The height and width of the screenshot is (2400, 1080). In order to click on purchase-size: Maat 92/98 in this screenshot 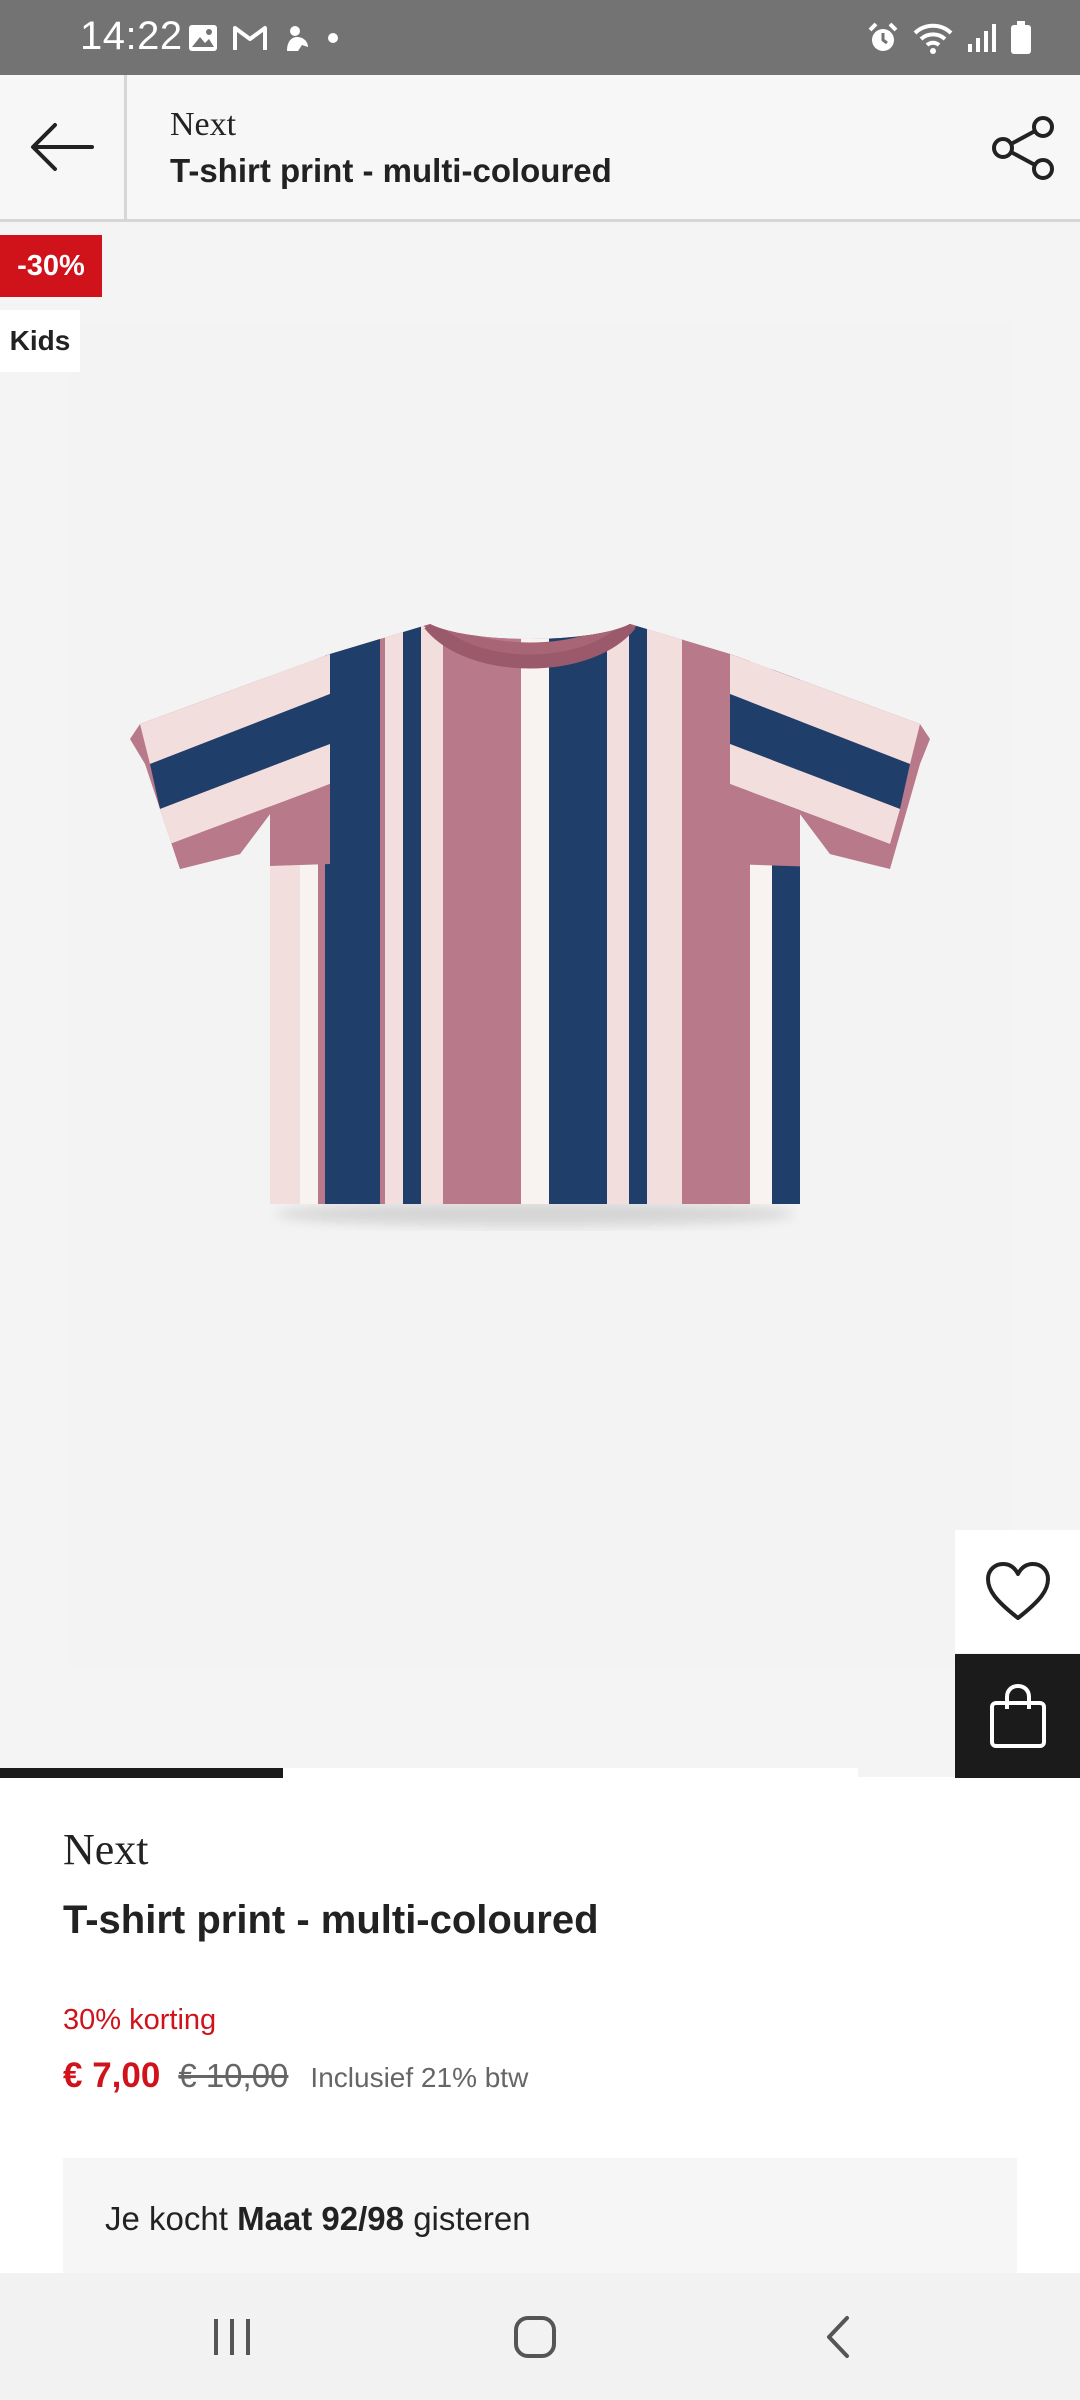, I will do `click(321, 2218)`.